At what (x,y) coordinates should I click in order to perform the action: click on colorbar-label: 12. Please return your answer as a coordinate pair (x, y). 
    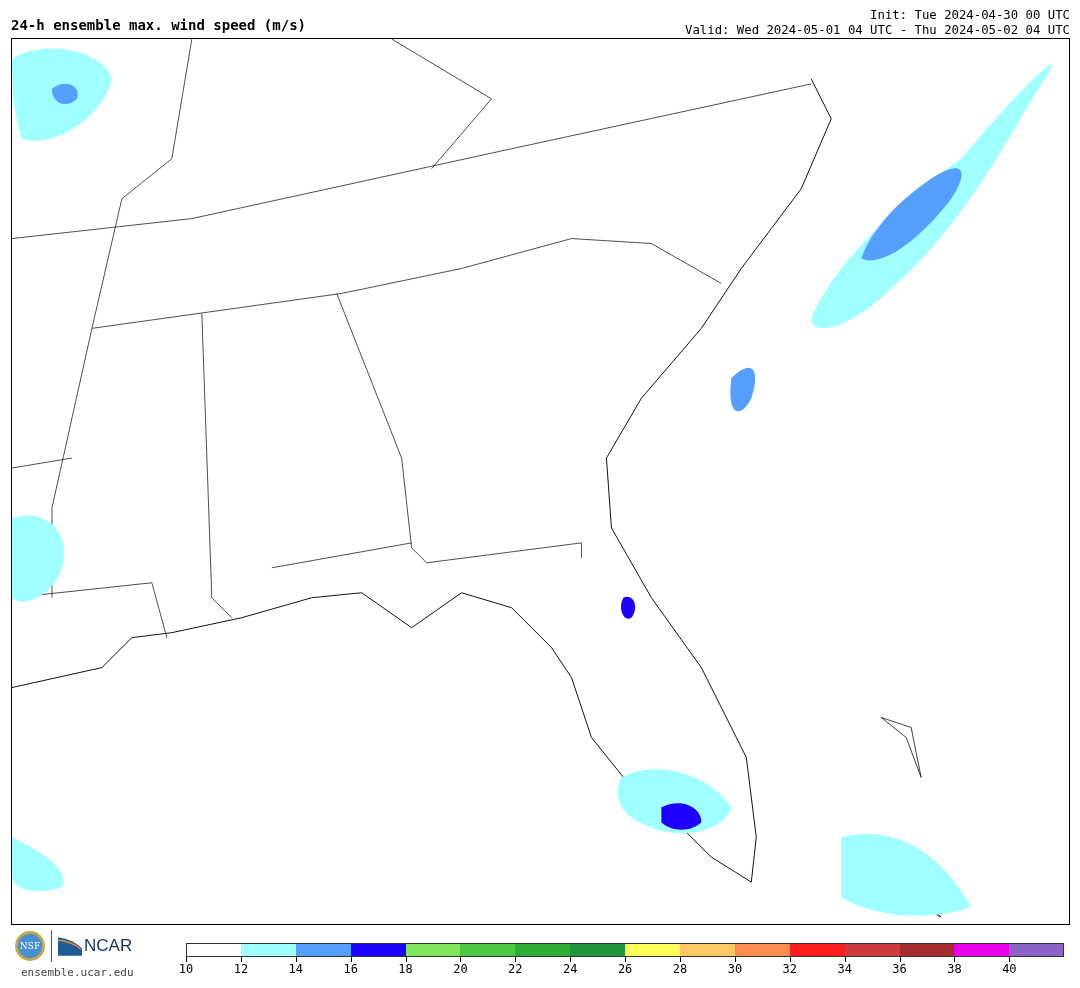
    Looking at the image, I should click on (241, 969).